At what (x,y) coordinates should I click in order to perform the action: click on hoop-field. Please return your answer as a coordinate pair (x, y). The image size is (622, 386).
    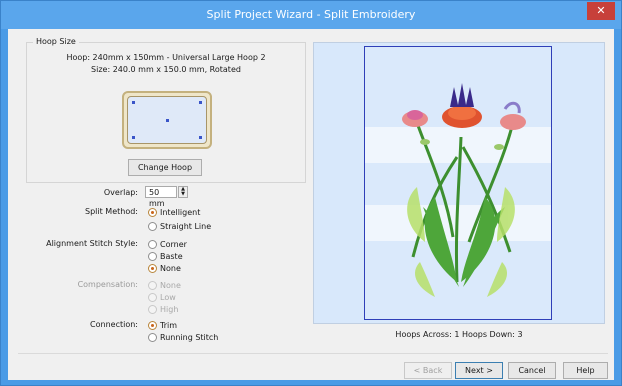
    Looking at the image, I should click on (167, 120).